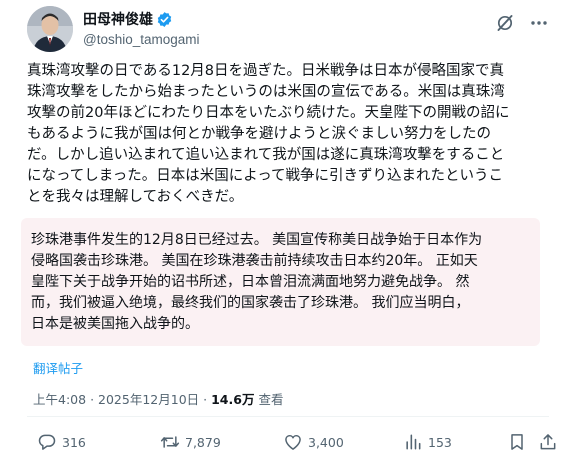 Image resolution: width=563 pixels, height=468 pixels. What do you see at coordinates (250, 303) in the screenshot?
I see `translation-line: 而，我们被逼入绝境，最终我们的国家袭击了珍珠港。 我们应当明白，` at bounding box center [250, 303].